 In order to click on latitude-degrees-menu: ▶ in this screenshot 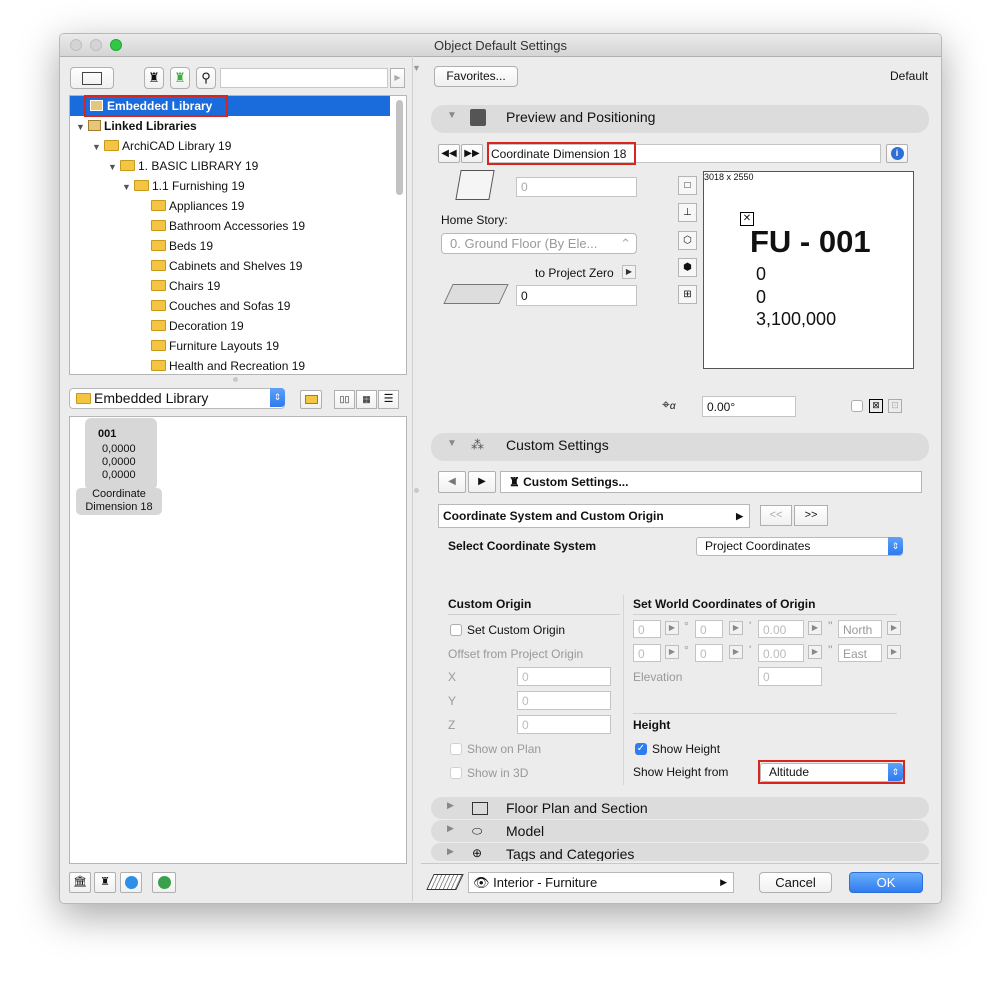, I will do `click(672, 628)`.